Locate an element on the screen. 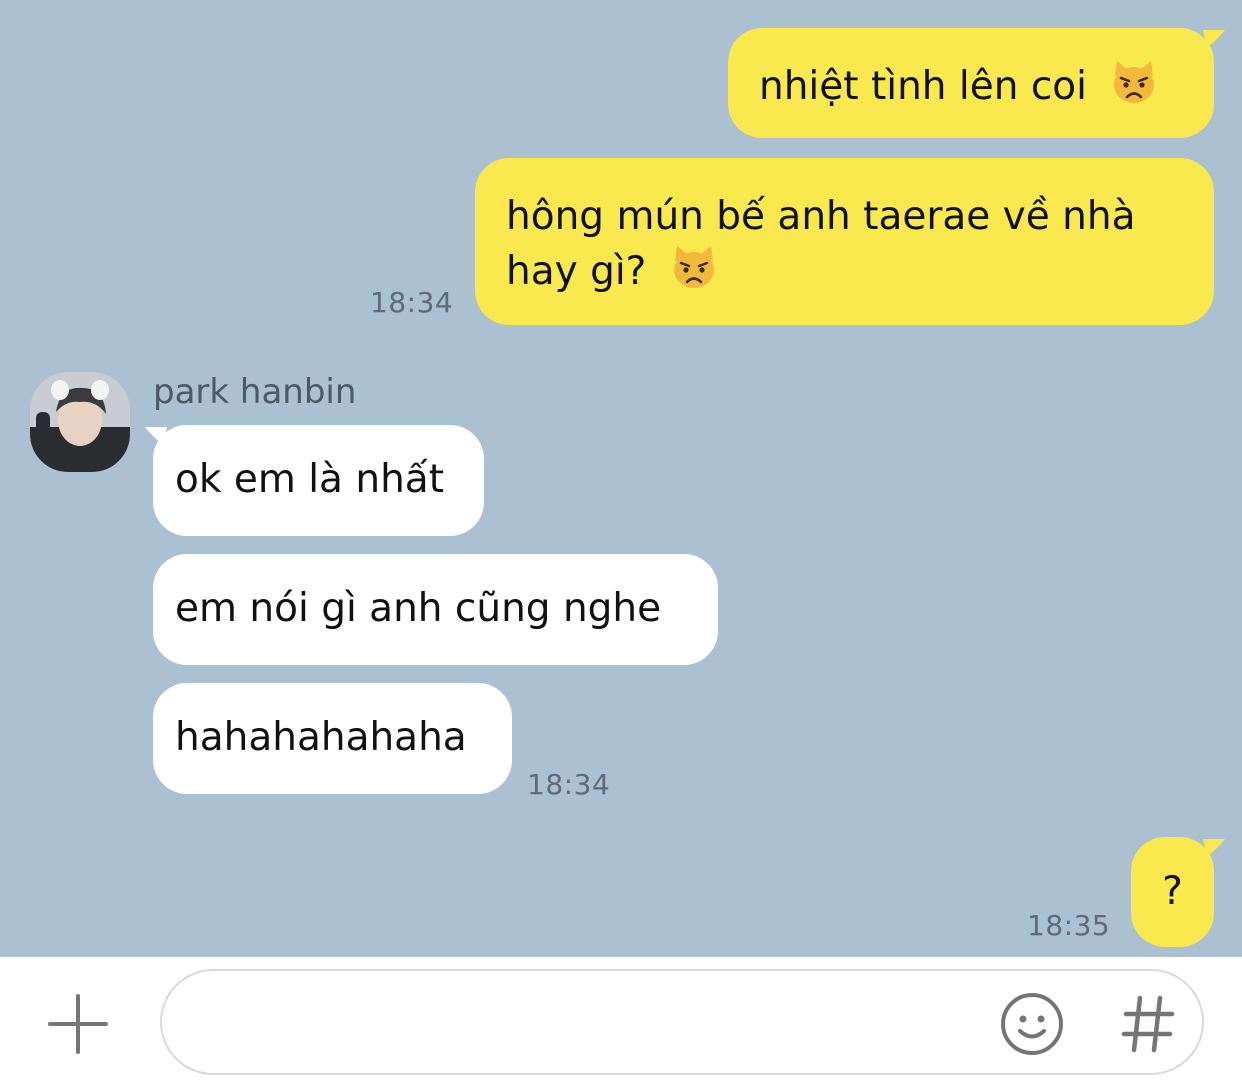 The height and width of the screenshot is (1089, 1242). avatar is located at coordinates (80, 422).